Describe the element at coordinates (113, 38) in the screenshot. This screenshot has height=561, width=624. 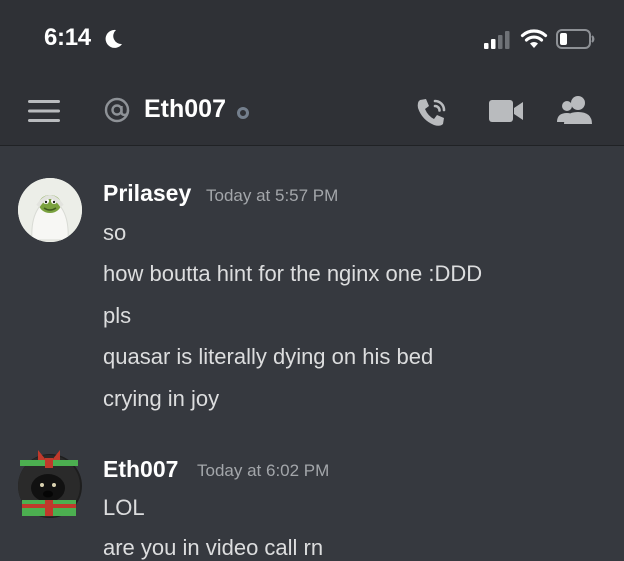
I see `moon-icon` at that location.